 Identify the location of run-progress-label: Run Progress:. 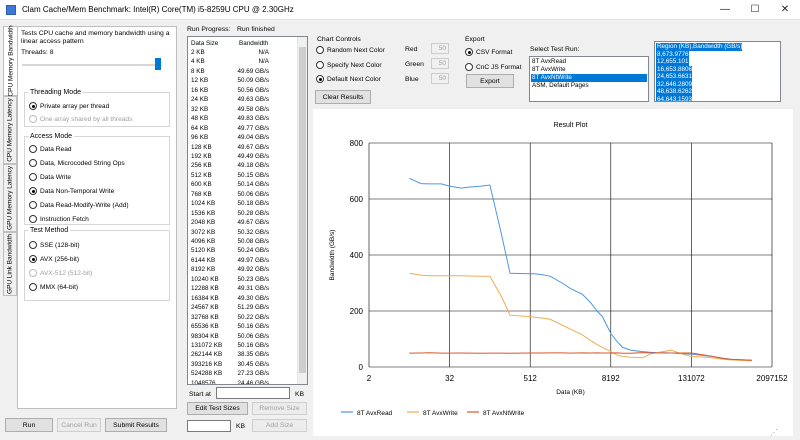
(209, 29).